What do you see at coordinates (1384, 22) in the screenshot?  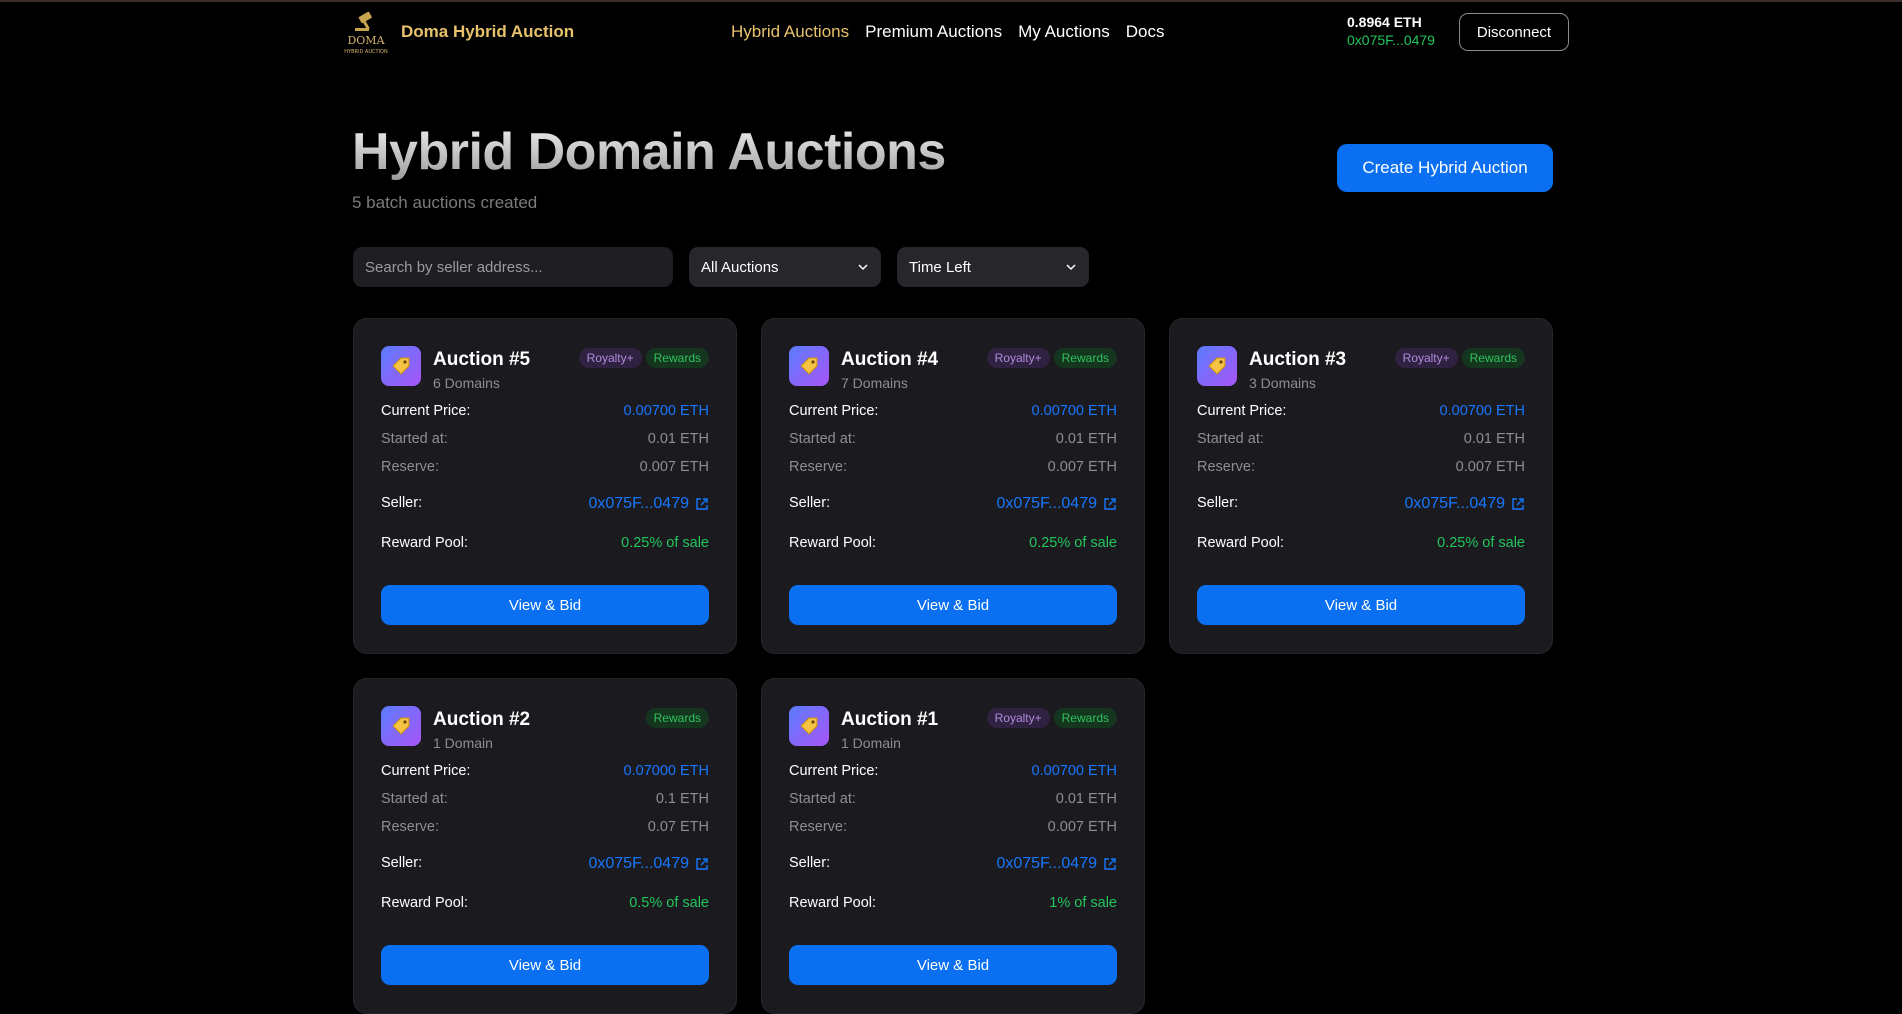 I see `wallet-balance: 0.8964 ETH` at bounding box center [1384, 22].